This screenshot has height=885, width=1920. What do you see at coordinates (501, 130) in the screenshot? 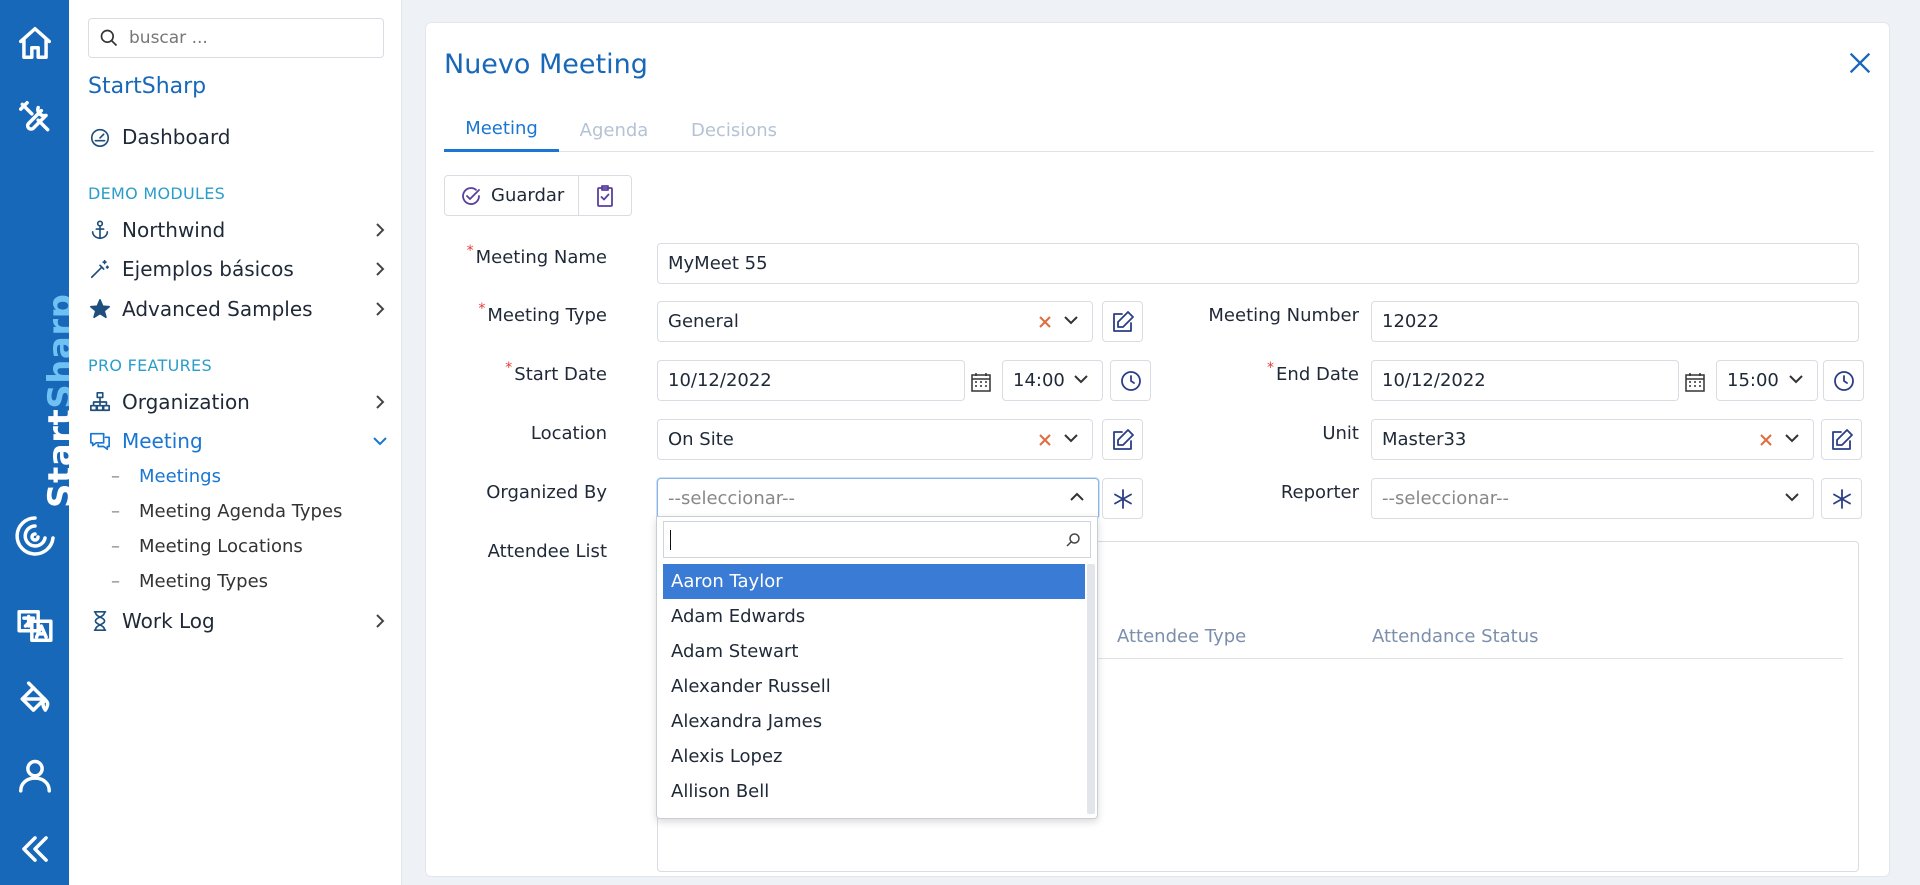
I see `tab-meeting: Meeting` at bounding box center [501, 130].